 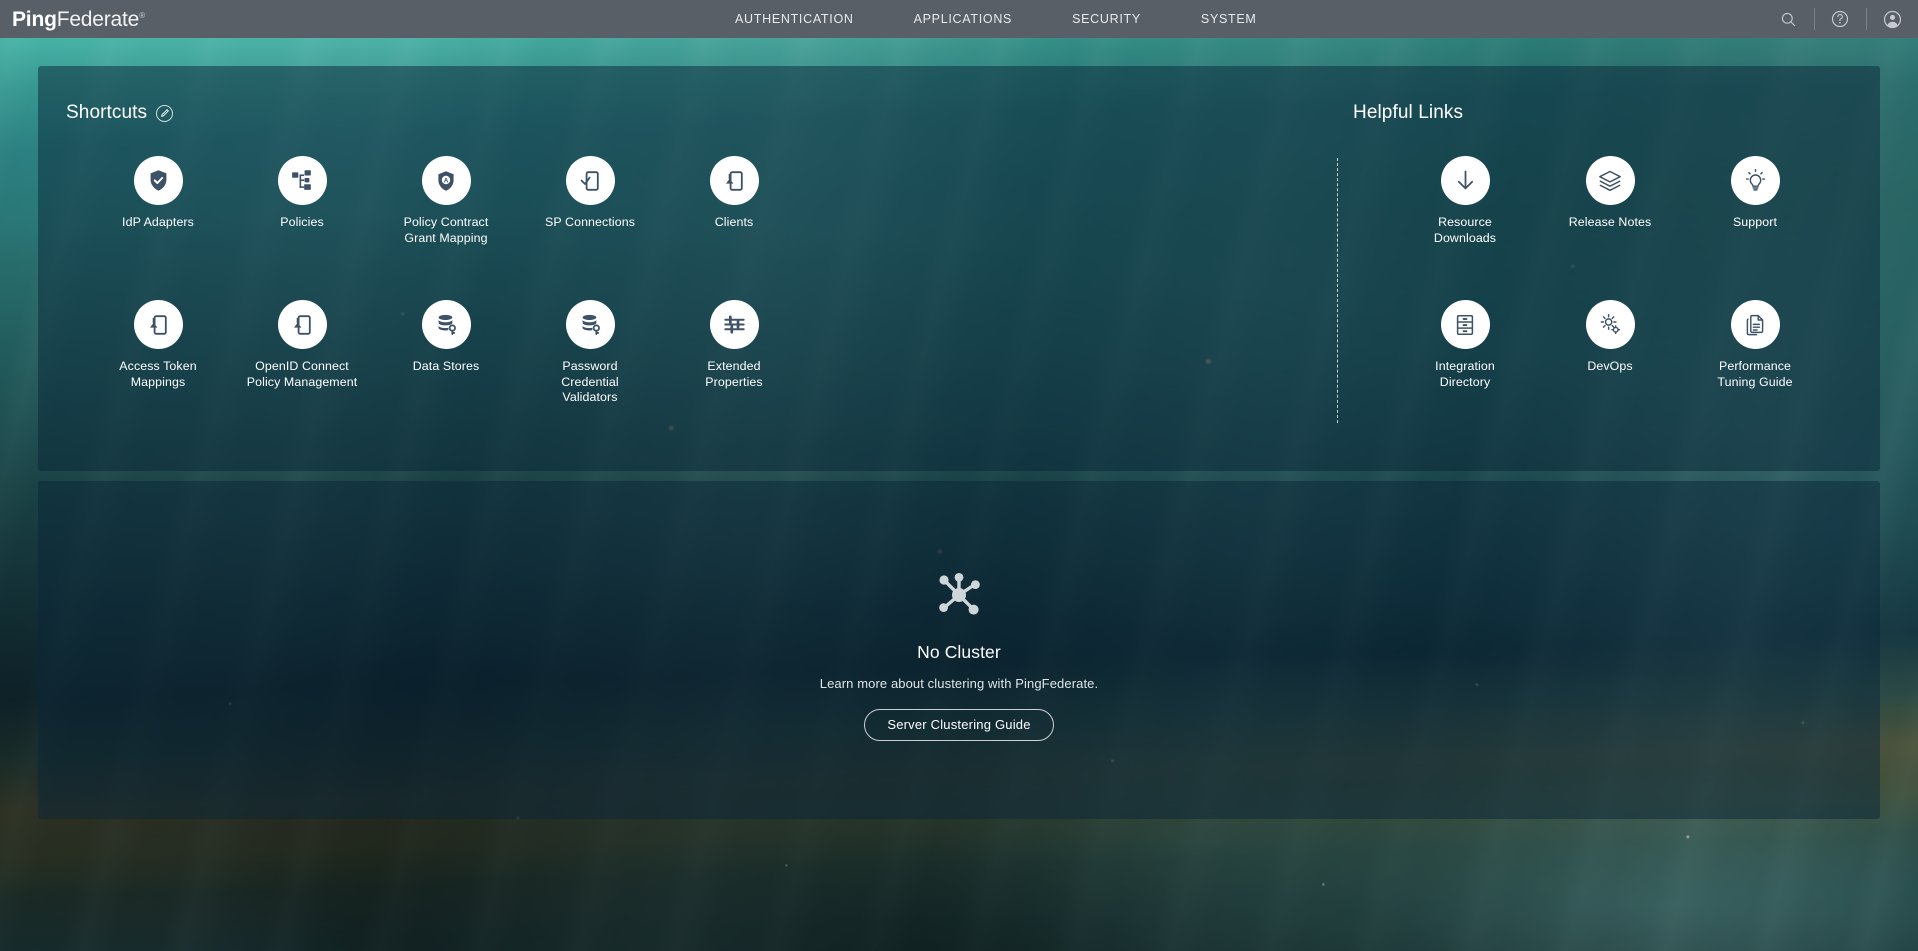 I want to click on shortcut-idp-adapters: IdP Adapters, so click(x=158, y=201).